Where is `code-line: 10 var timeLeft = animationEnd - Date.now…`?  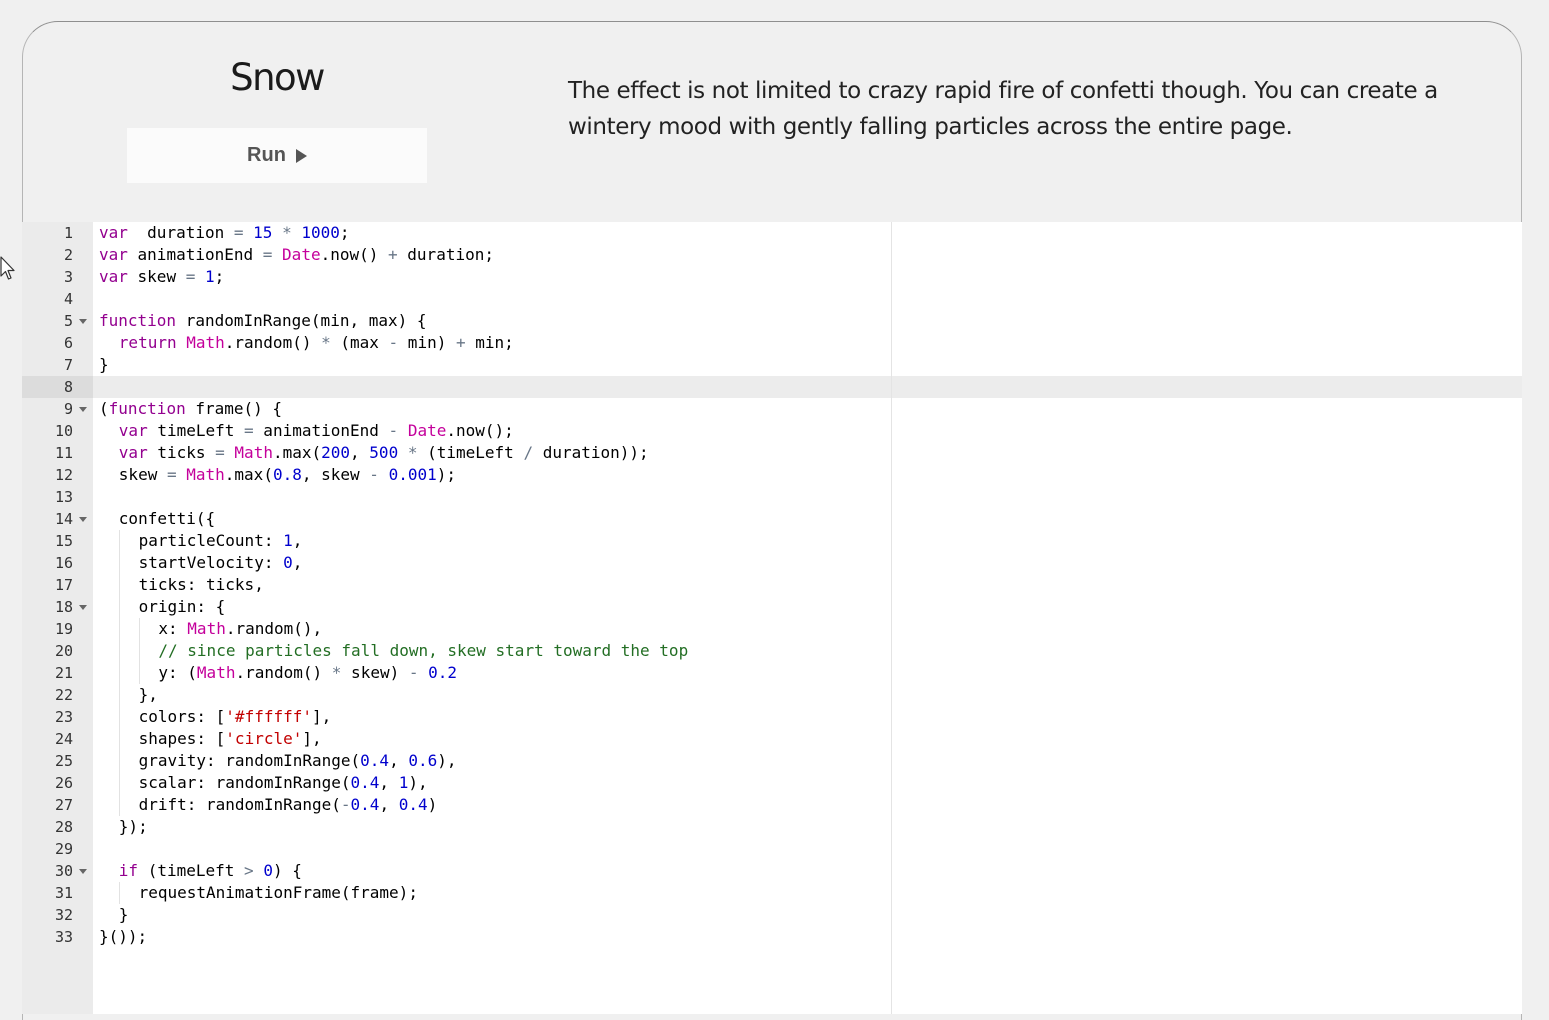
code-line: 10 var timeLeft = animationEnd - Date.now… is located at coordinates (772, 431).